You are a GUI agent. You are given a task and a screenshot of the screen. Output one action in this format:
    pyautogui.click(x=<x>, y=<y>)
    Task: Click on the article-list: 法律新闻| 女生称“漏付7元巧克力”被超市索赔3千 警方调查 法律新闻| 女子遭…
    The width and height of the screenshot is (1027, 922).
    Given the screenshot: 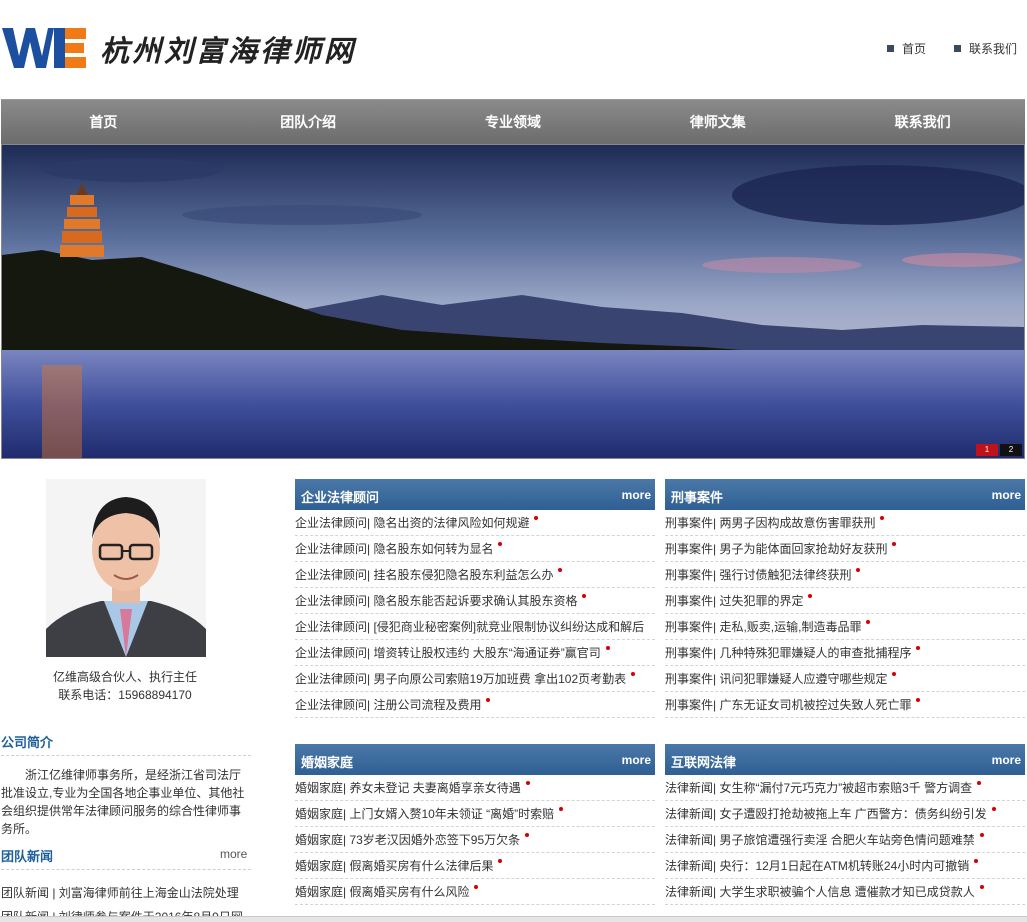 What is the action you would take?
    pyautogui.click(x=845, y=840)
    